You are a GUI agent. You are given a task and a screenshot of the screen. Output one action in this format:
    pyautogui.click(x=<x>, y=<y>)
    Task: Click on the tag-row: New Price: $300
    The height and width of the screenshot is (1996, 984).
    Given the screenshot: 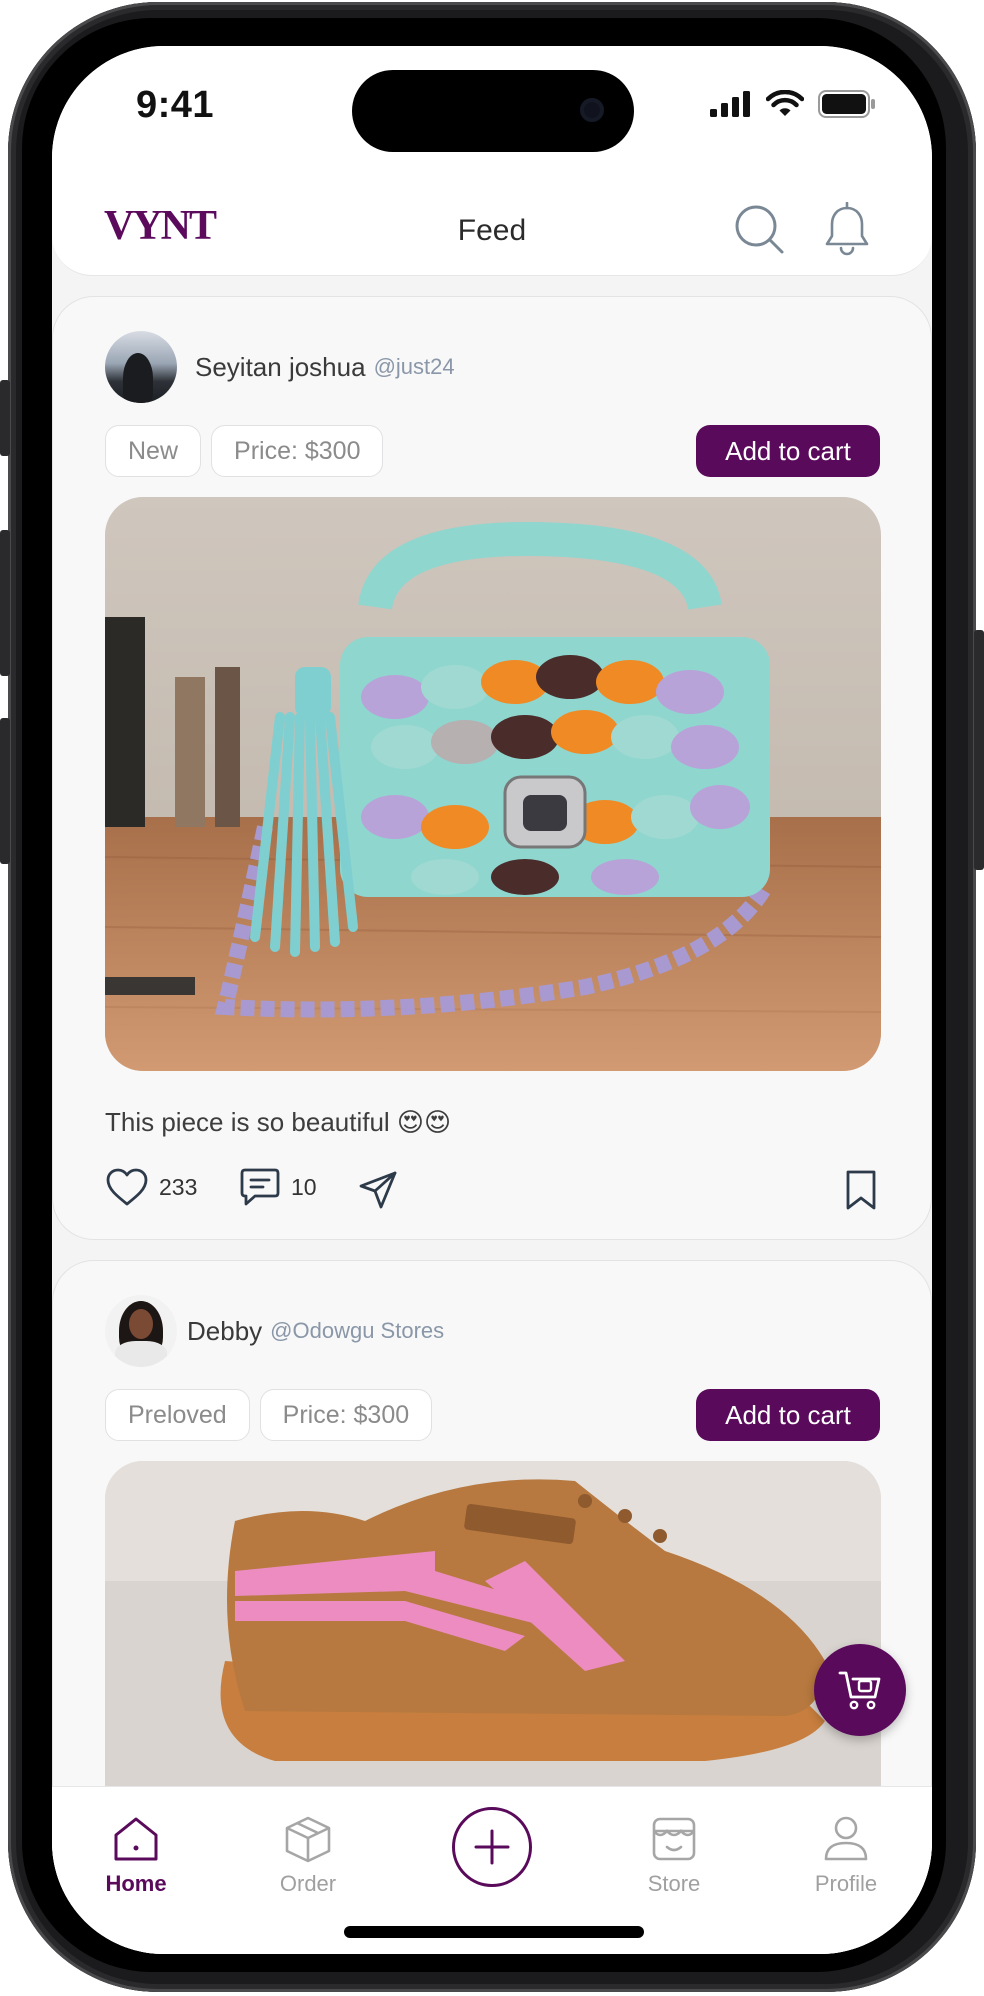 What is the action you would take?
    pyautogui.click(x=244, y=451)
    